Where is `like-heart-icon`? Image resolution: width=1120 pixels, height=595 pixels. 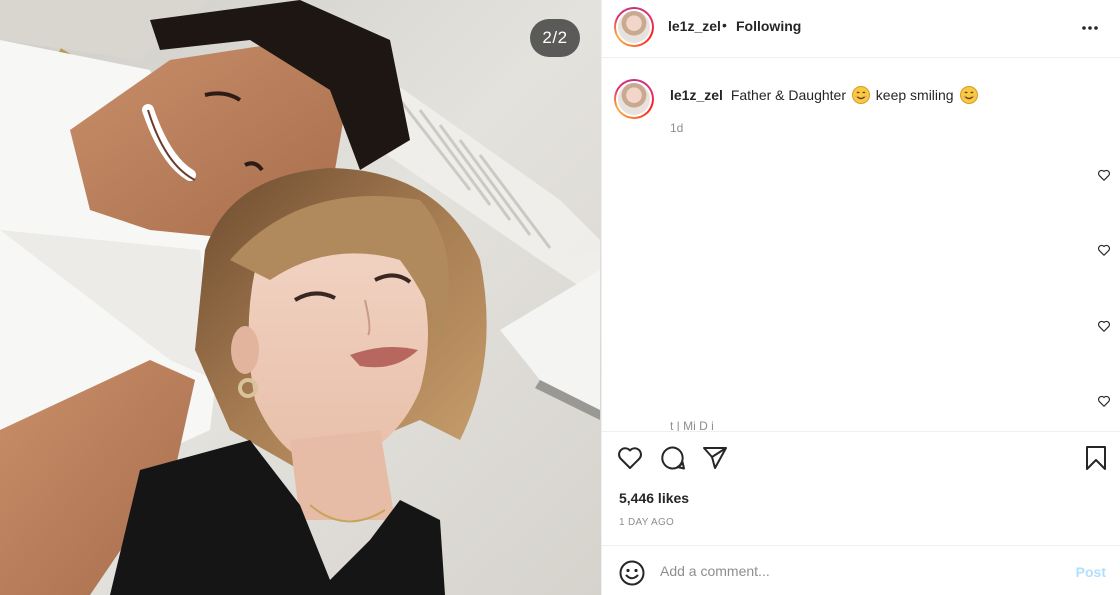 like-heart-icon is located at coordinates (630, 458).